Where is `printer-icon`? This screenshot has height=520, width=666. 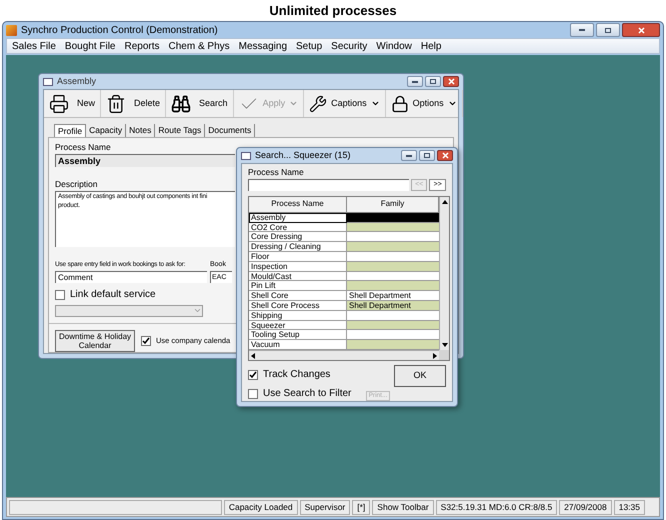 printer-icon is located at coordinates (59, 104).